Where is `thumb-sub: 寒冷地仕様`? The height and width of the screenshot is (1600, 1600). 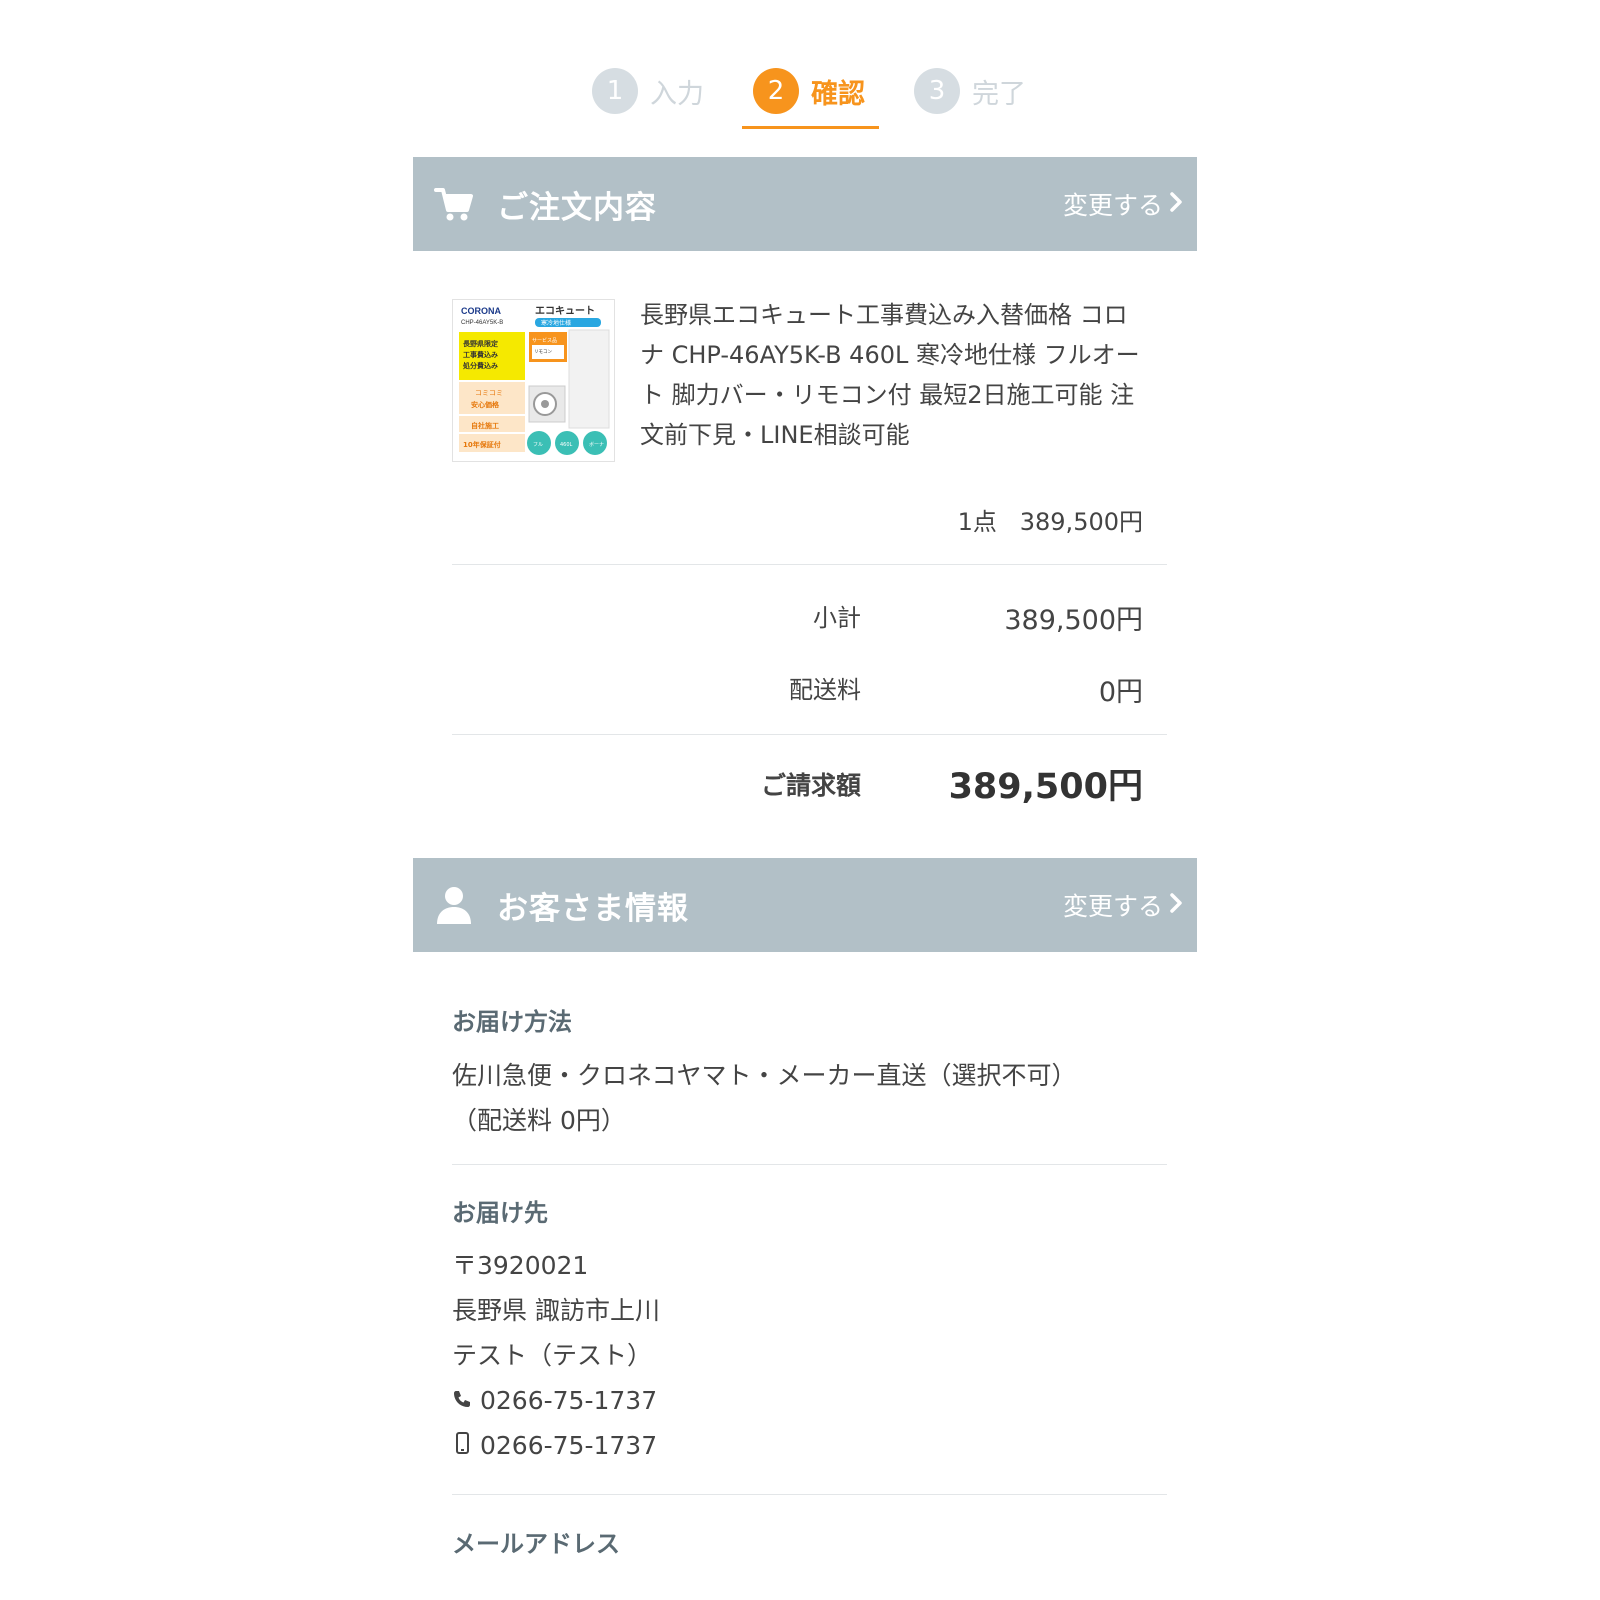
thumb-sub: 寒冷地仕様 is located at coordinates (556, 323).